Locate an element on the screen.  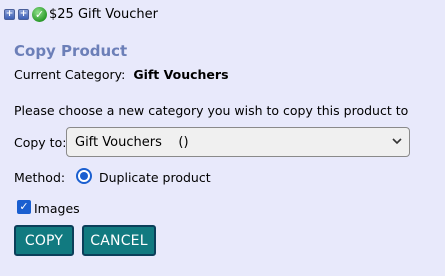
copy-to-selected-value: Gift Vouchers () is located at coordinates (132, 142).